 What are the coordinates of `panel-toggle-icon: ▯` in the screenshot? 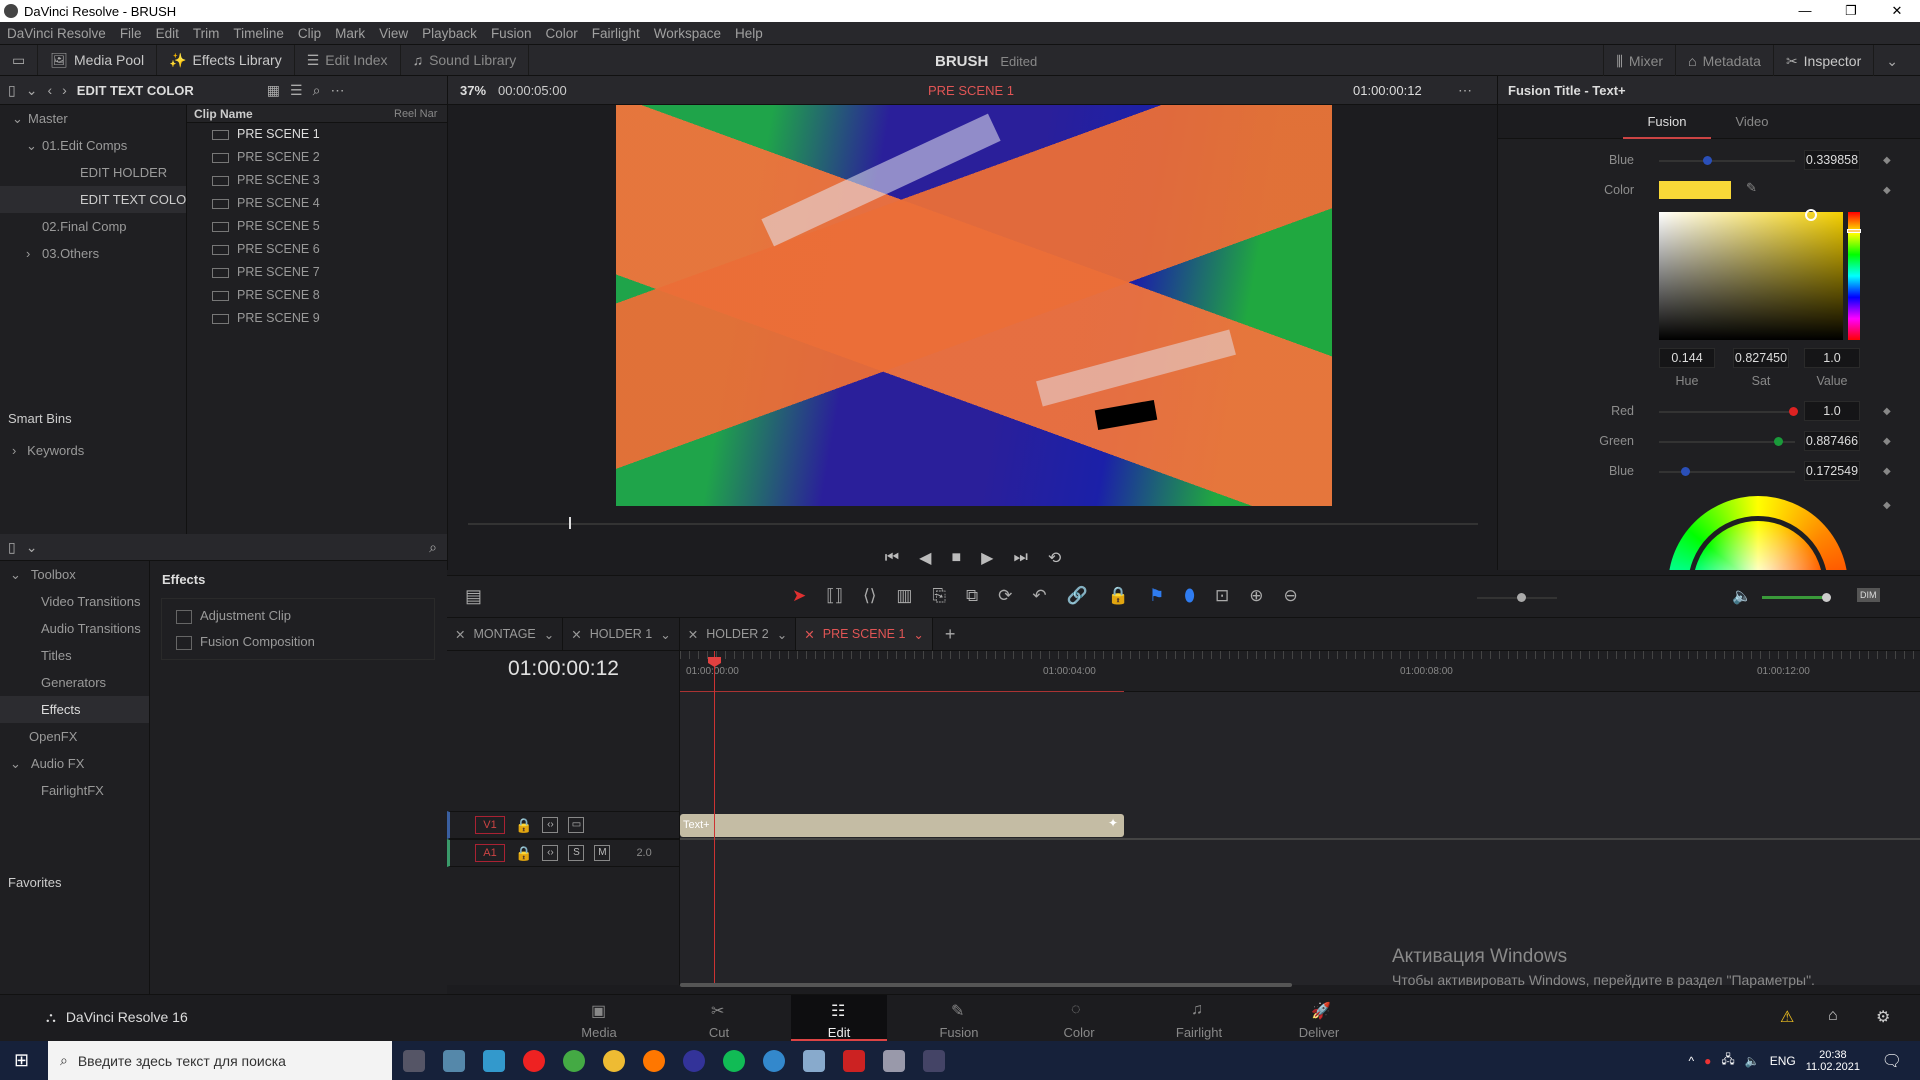 It's located at (12, 90).